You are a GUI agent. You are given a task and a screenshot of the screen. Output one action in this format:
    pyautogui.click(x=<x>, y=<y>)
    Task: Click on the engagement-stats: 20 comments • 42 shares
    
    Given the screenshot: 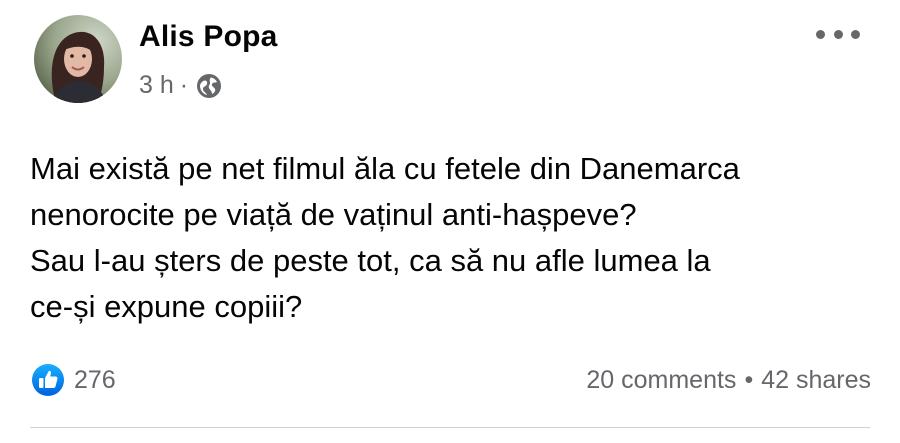 What is the action you would take?
    pyautogui.click(x=728, y=380)
    